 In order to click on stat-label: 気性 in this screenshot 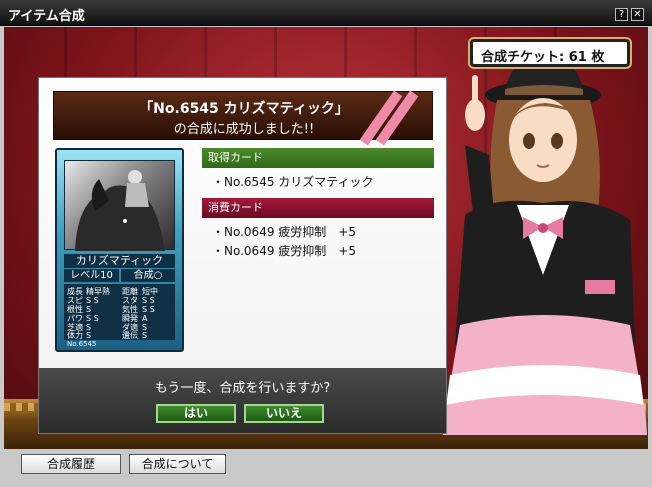, I will do `click(130, 309)`.